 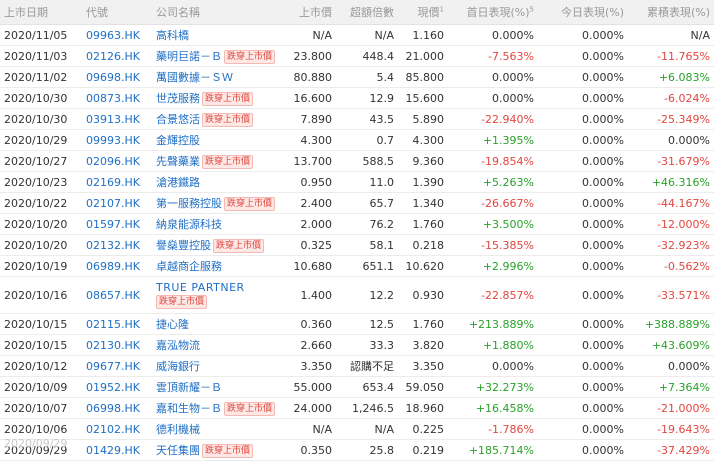 What do you see at coordinates (307, 366) in the screenshot?
I see `listing-price: 3.350` at bounding box center [307, 366].